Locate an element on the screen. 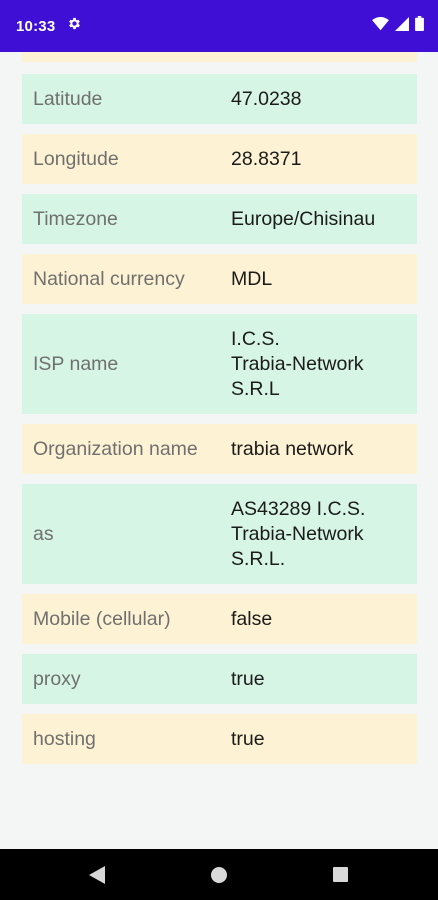 The image size is (438, 900). row-label: Longitude is located at coordinates (76, 158).